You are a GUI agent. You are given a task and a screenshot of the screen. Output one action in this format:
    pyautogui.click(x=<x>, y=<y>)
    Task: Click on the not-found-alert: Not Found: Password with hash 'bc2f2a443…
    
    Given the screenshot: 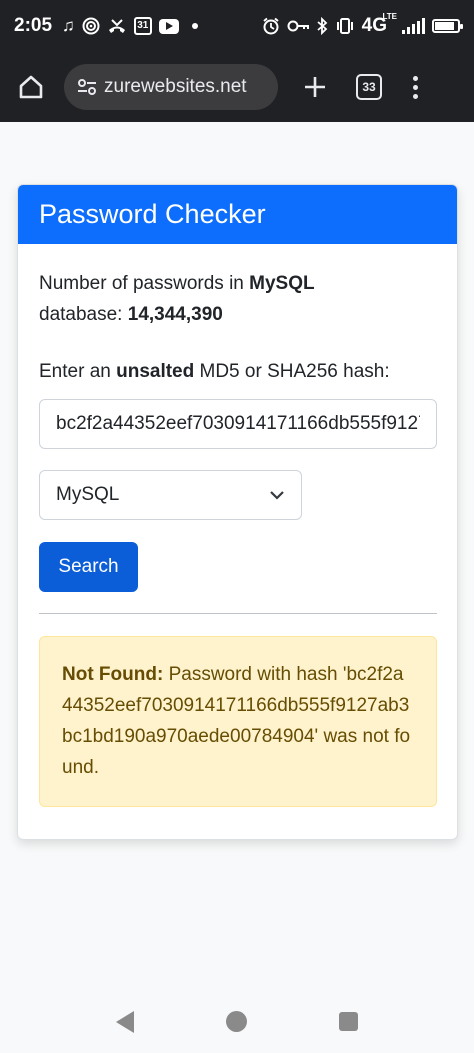 What is the action you would take?
    pyautogui.click(x=238, y=721)
    